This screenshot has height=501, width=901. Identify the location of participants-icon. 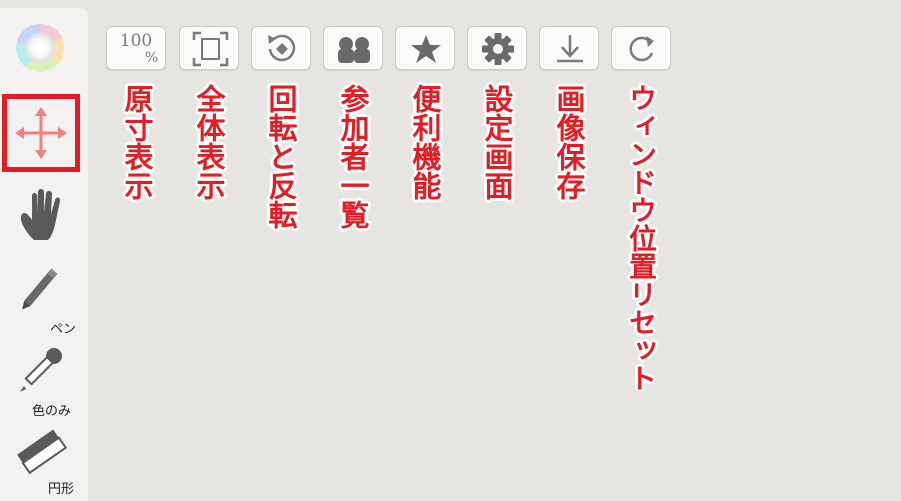
(354, 50).